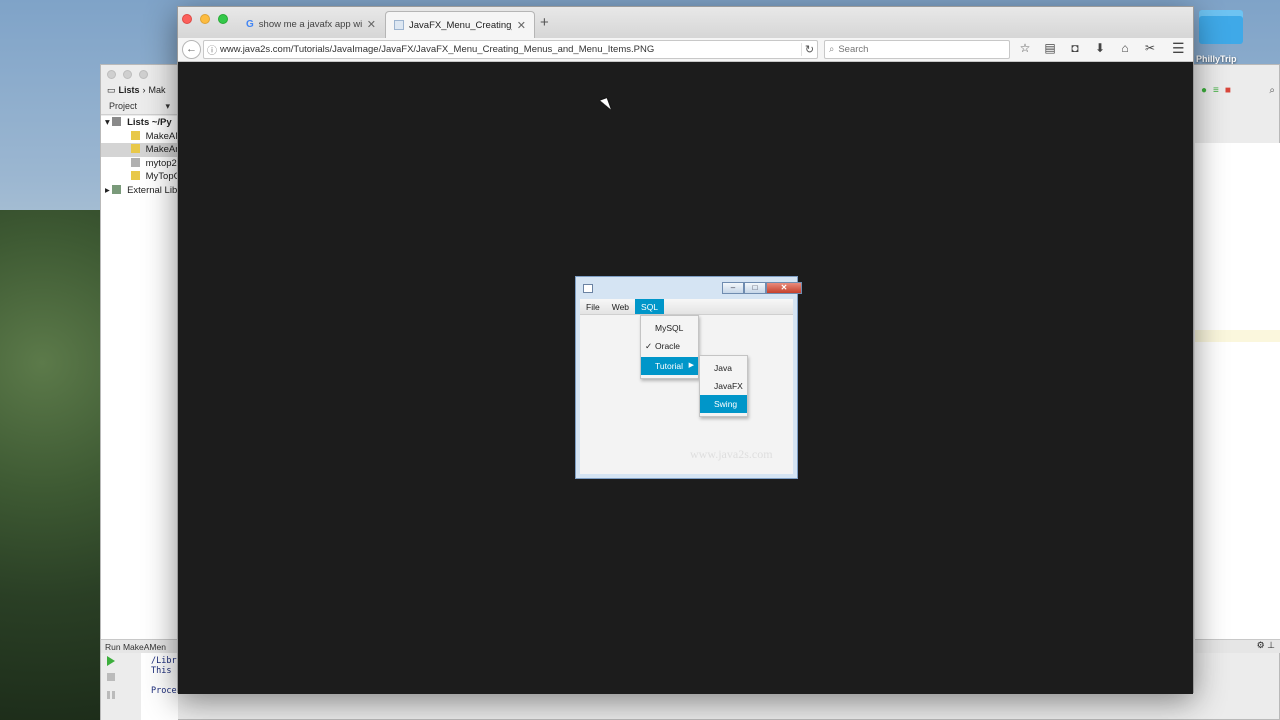 This screenshot has height=720, width=1280. What do you see at coordinates (191, 49) in the screenshot?
I see `back-button: ←` at bounding box center [191, 49].